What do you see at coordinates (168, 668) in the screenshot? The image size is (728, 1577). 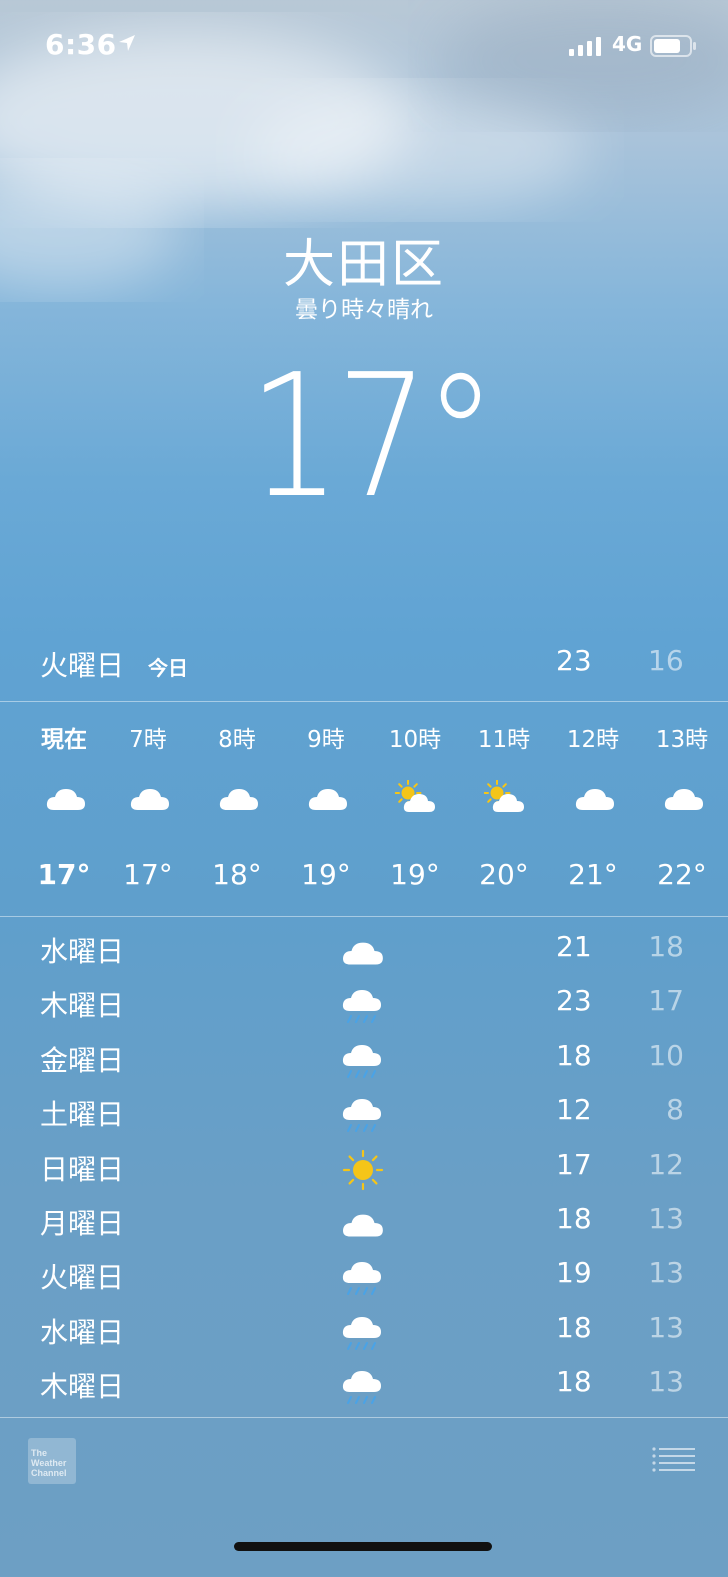 I see `today-label: 今日` at bounding box center [168, 668].